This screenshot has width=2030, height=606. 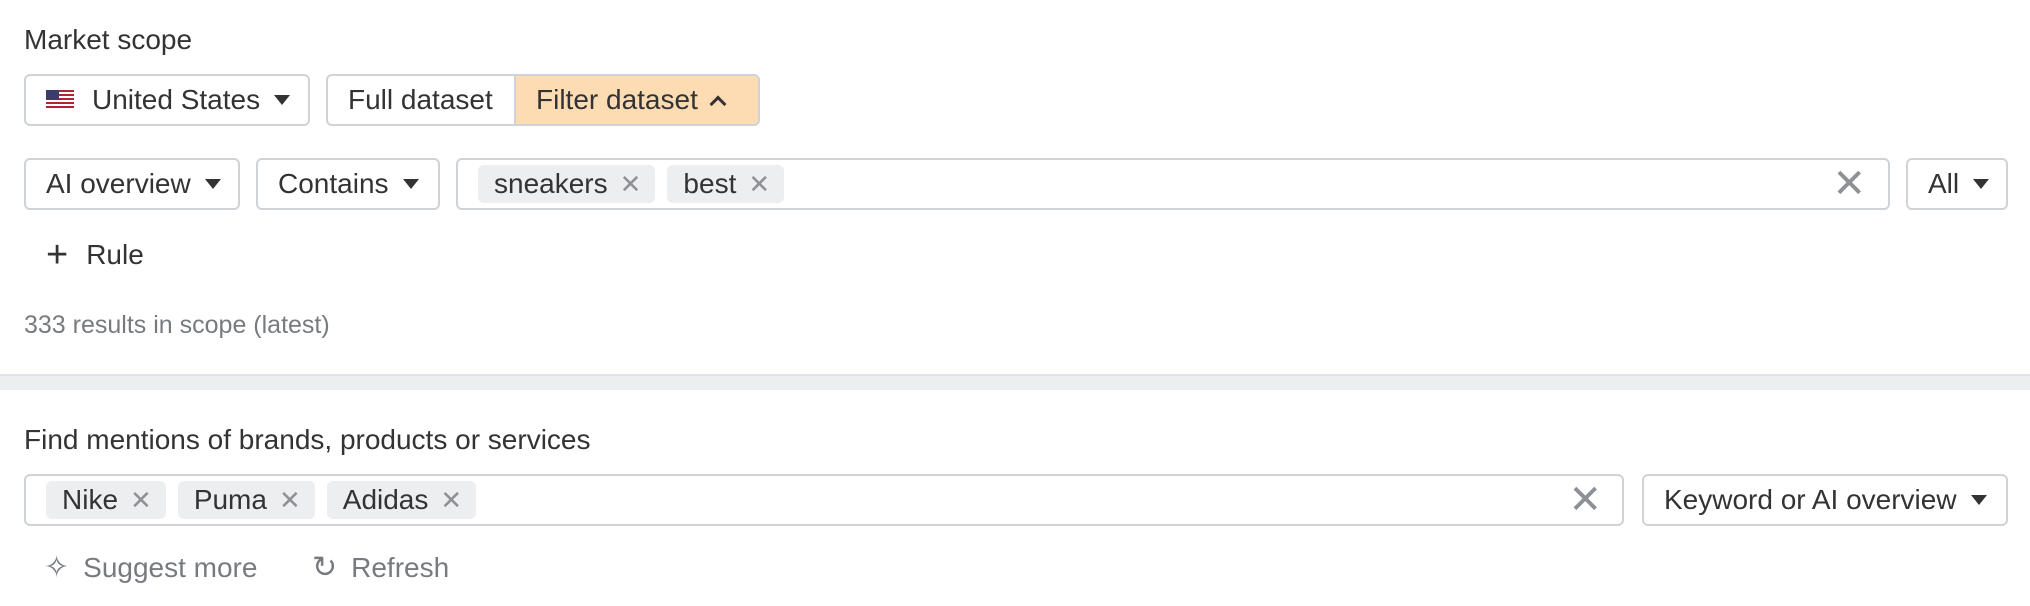 I want to click on suggest-more-label: Suggest more, so click(x=170, y=567).